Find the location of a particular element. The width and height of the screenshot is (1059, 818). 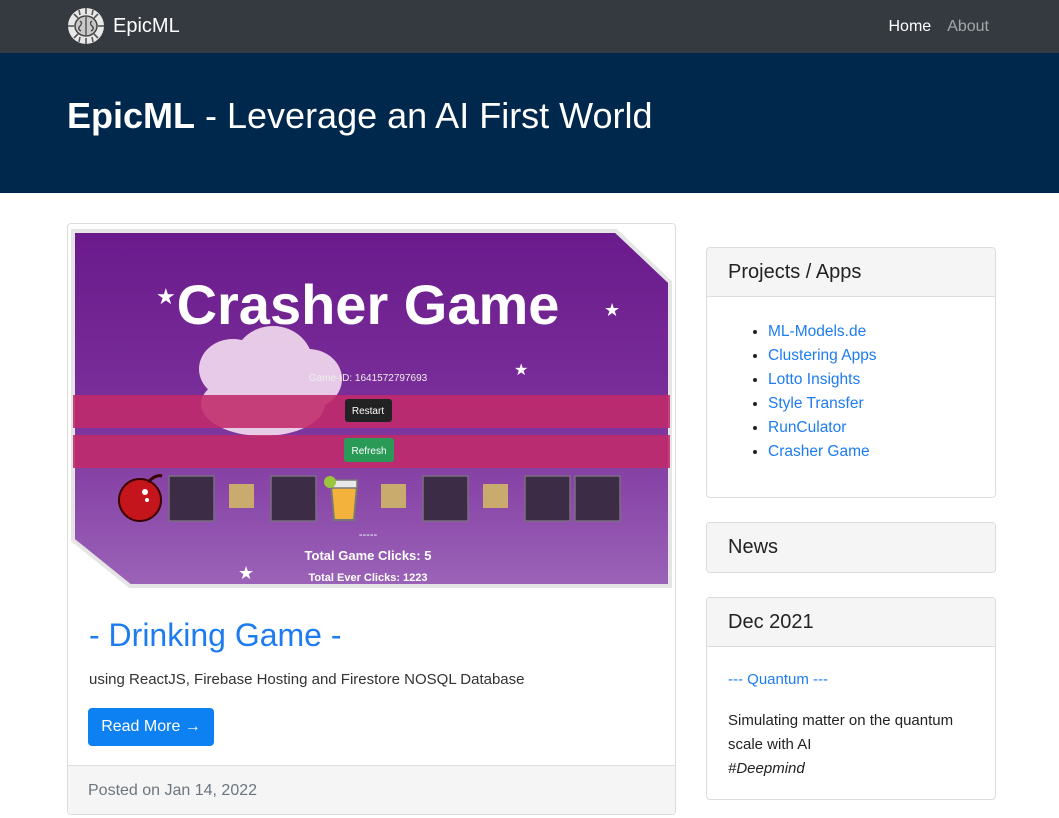

project-link-ml-models: ML-Models.de is located at coordinates (817, 331).